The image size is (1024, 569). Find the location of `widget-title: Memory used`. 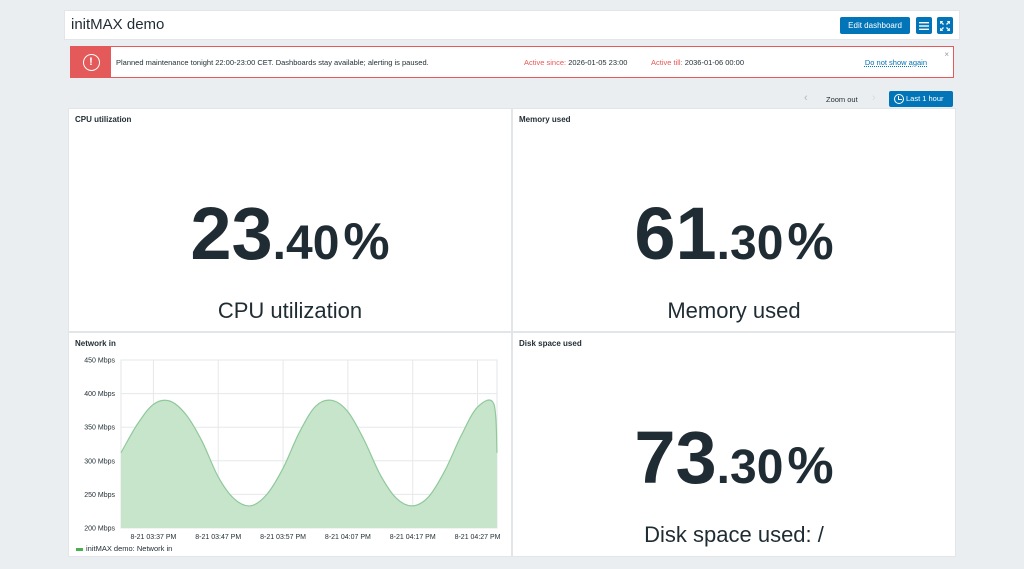

widget-title: Memory used is located at coordinates (545, 119).